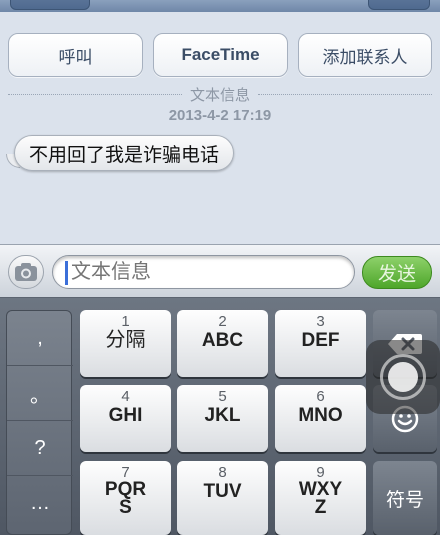  I want to click on section-label: 文本信息, so click(220, 95).